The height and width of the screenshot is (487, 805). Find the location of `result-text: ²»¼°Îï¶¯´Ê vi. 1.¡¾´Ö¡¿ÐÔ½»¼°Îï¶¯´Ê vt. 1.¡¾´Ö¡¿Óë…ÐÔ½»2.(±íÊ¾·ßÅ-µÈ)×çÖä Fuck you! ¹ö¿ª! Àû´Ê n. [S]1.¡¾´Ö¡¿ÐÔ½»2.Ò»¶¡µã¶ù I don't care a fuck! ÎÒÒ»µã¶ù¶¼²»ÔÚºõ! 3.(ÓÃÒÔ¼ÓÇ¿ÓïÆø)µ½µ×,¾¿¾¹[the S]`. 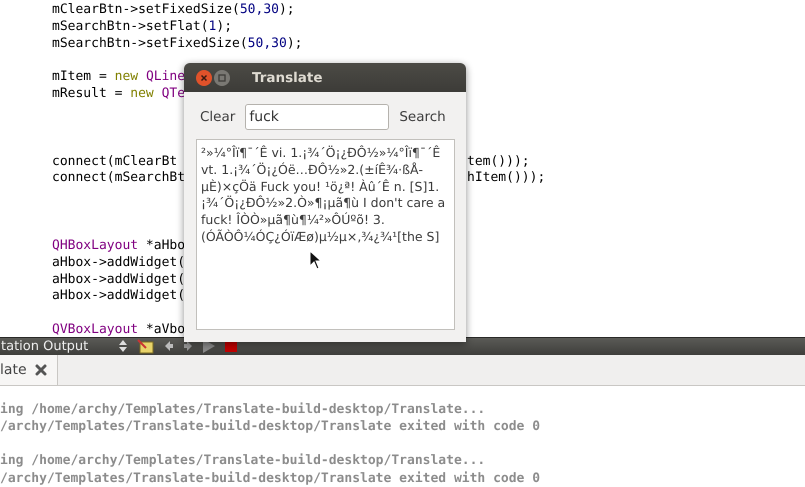

result-text: ²»¼°Îï¶¯´Ê vi. 1.¡¾´Ö¡¿ÐÔ½»¼°Îï¶¯´Ê vt. 1.¡¾´Ö¡¿Óë…ÐÔ½»2.(±íÊ¾·ßÅ-µÈ)×çÖä Fuck you! ¹ö¿ª! Àû´Ê n. [S]1.¡¾´Ö¡¿ÐÔ½»2.Ò»¶¡µã¶ù I don't care a fuck! ÎÒÒ»µã¶ù¶¼²»ÔÚºõ! 3.(ÓÃÒÔ¼ÓÇ¿ÓïÆø)µ½µ×,¾¿¾¹[the S] is located at coordinates (323, 194).